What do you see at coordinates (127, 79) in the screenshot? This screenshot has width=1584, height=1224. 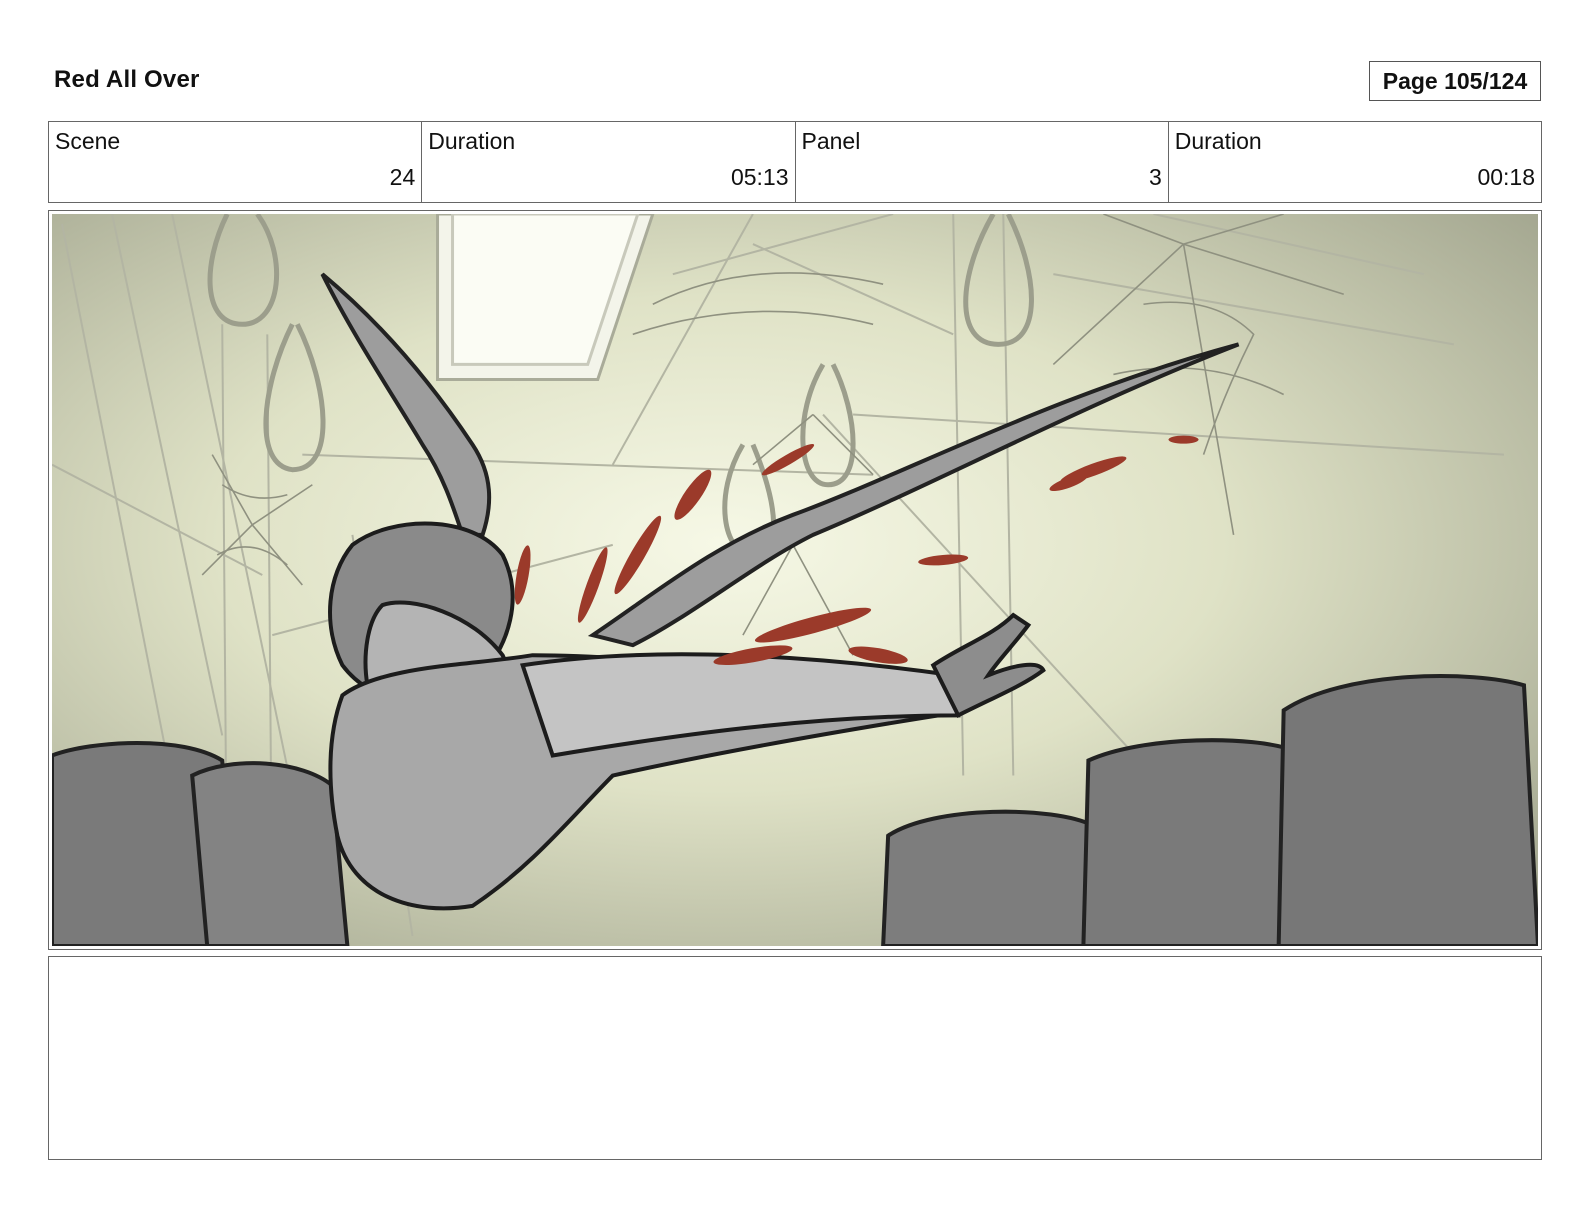 I see `storyboard-title: Red All Over` at bounding box center [127, 79].